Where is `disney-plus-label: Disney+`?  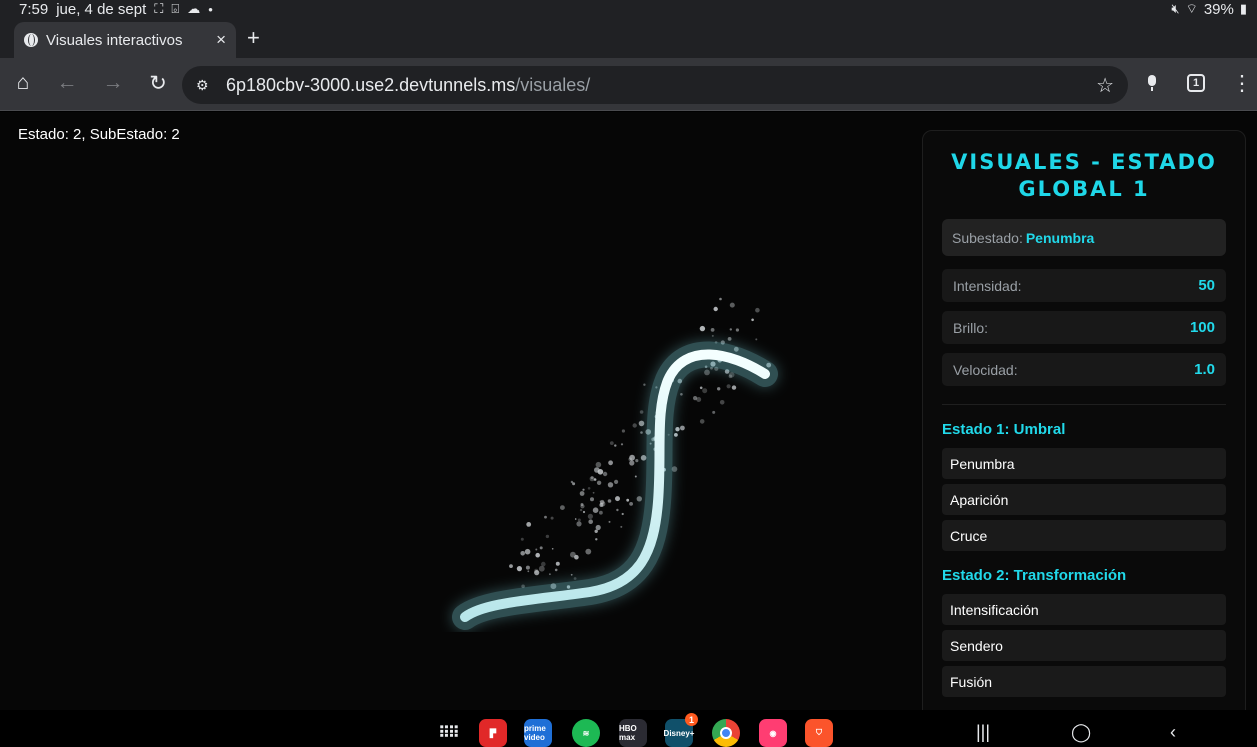 disney-plus-label: Disney+ is located at coordinates (679, 733).